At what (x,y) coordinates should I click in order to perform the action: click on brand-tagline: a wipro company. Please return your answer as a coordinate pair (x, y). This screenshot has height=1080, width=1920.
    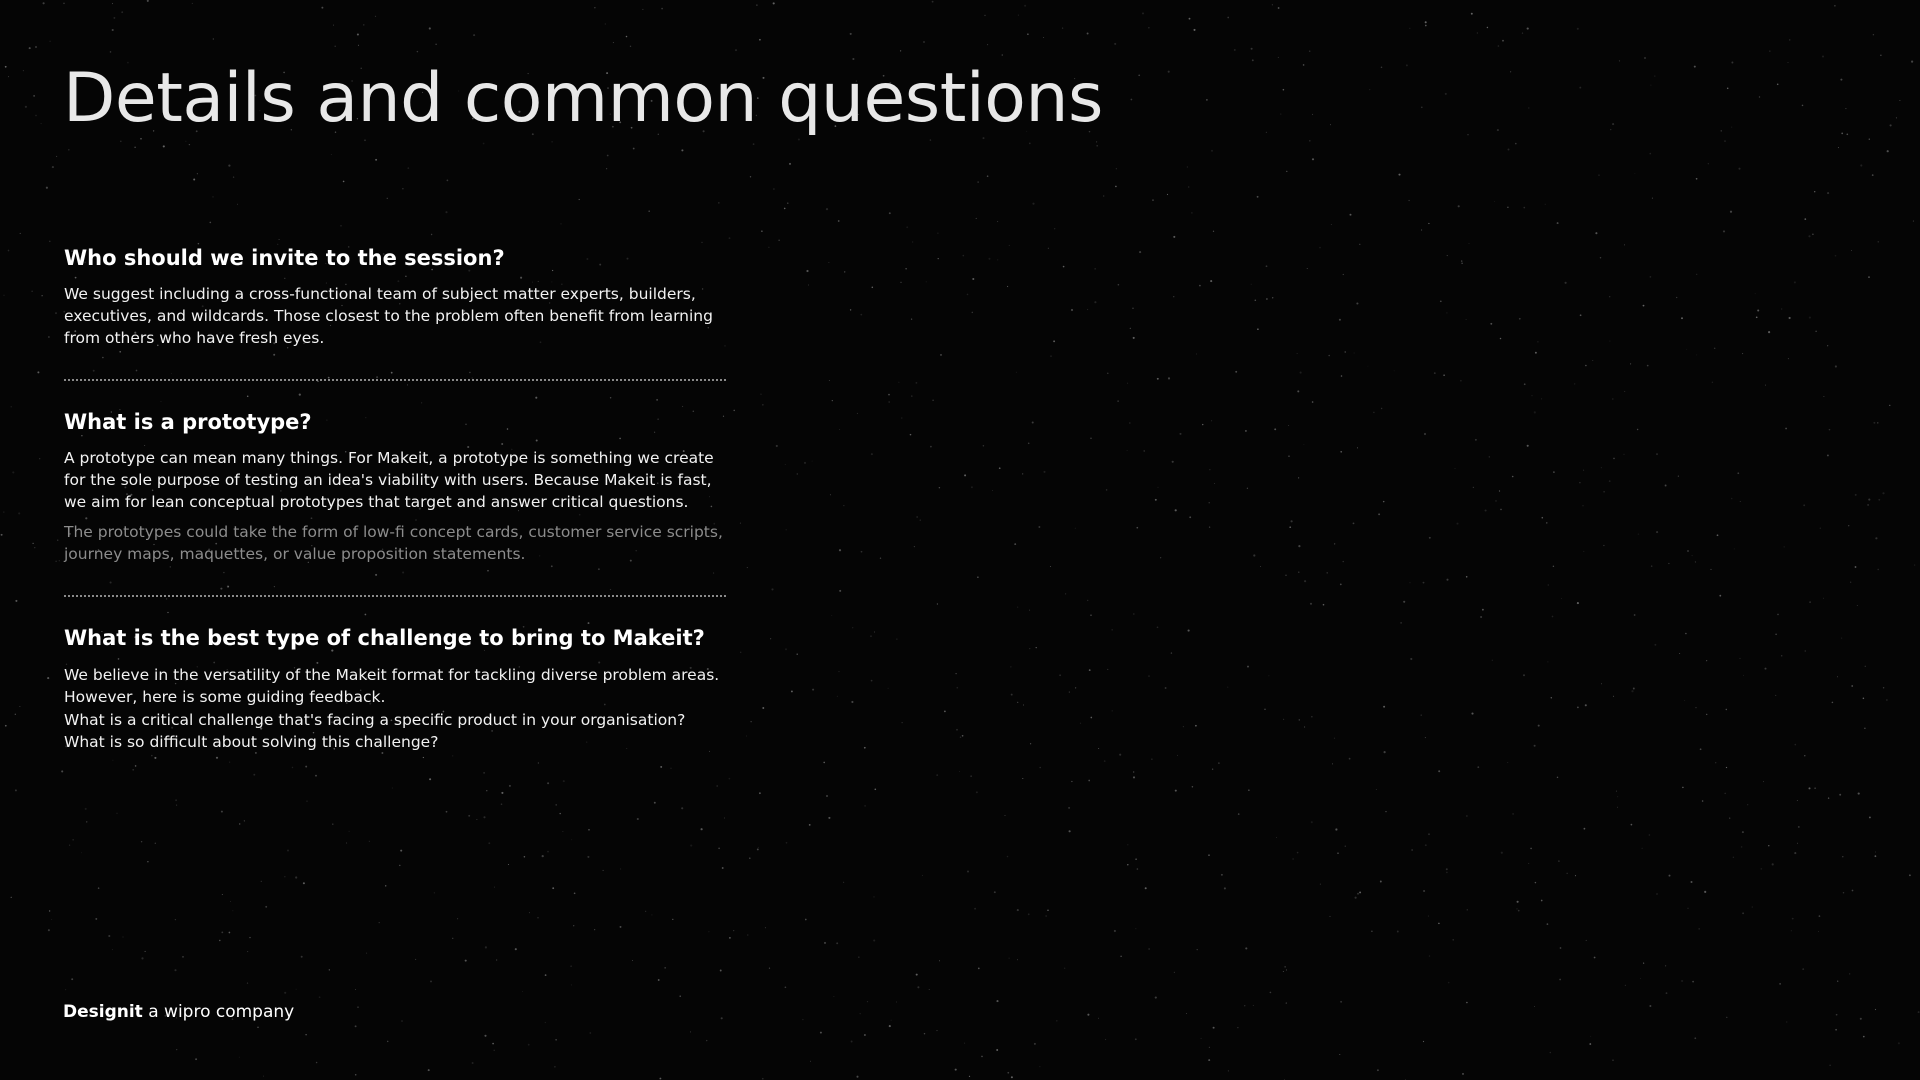
    Looking at the image, I should click on (221, 1012).